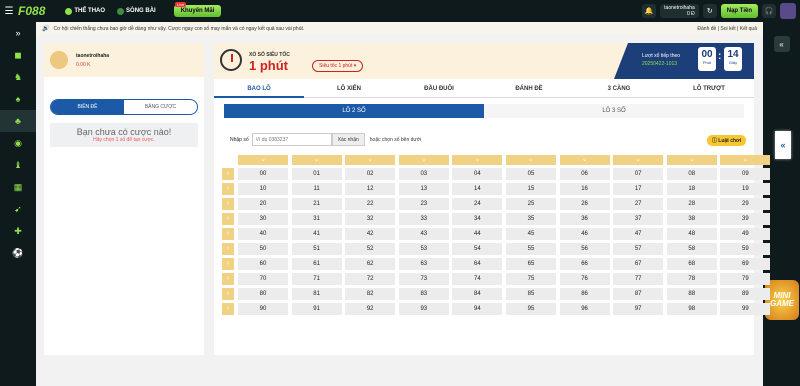 The width and height of the screenshot is (800, 386). What do you see at coordinates (709, 11) in the screenshot?
I see `refresh-icon: ↻` at bounding box center [709, 11].